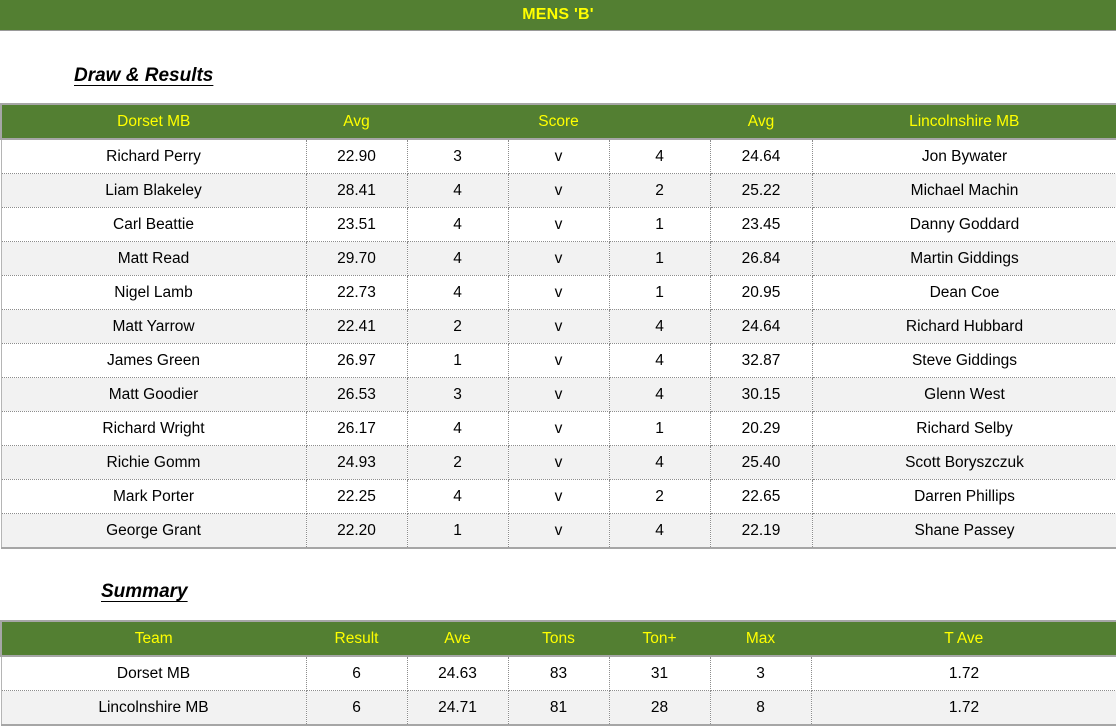  What do you see at coordinates (760, 638) in the screenshot?
I see `col-header-max: Max` at bounding box center [760, 638].